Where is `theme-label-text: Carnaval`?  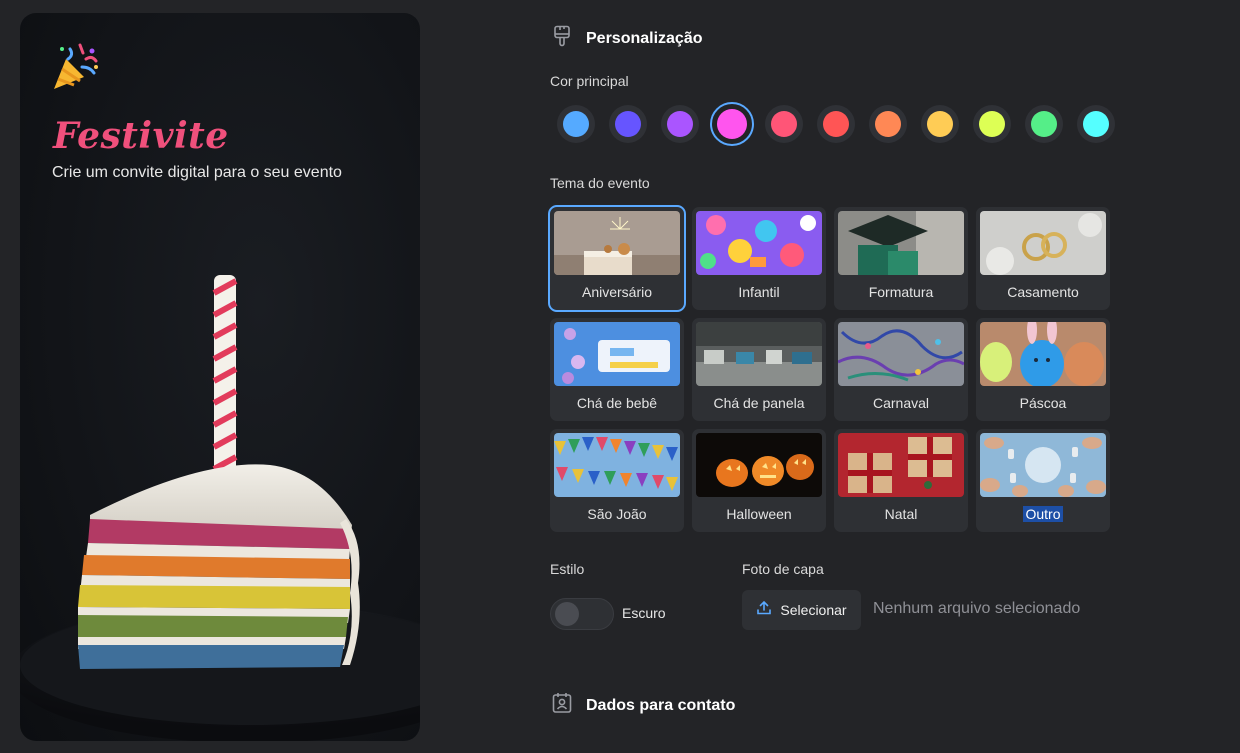 theme-label-text: Carnaval is located at coordinates (901, 403).